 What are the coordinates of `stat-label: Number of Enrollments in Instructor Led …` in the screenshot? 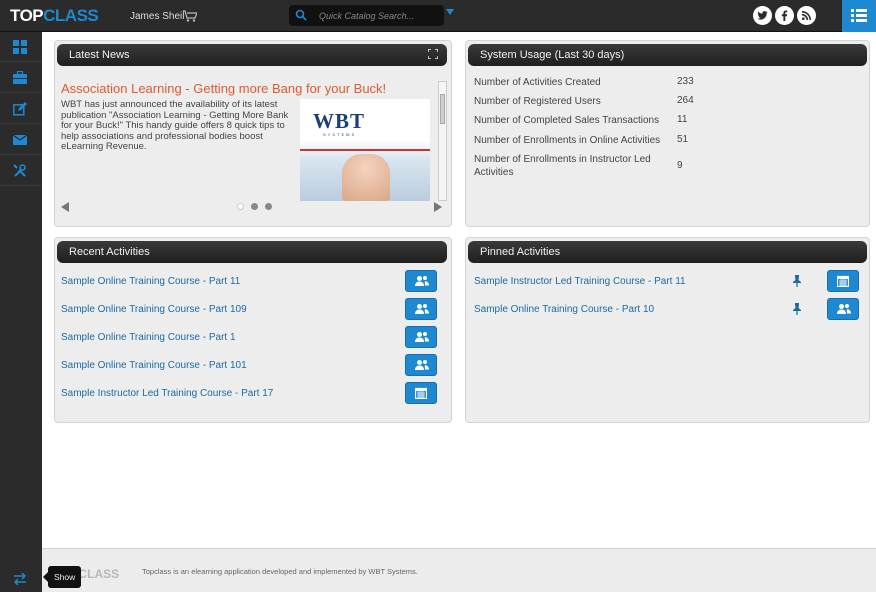 It's located at (562, 166).